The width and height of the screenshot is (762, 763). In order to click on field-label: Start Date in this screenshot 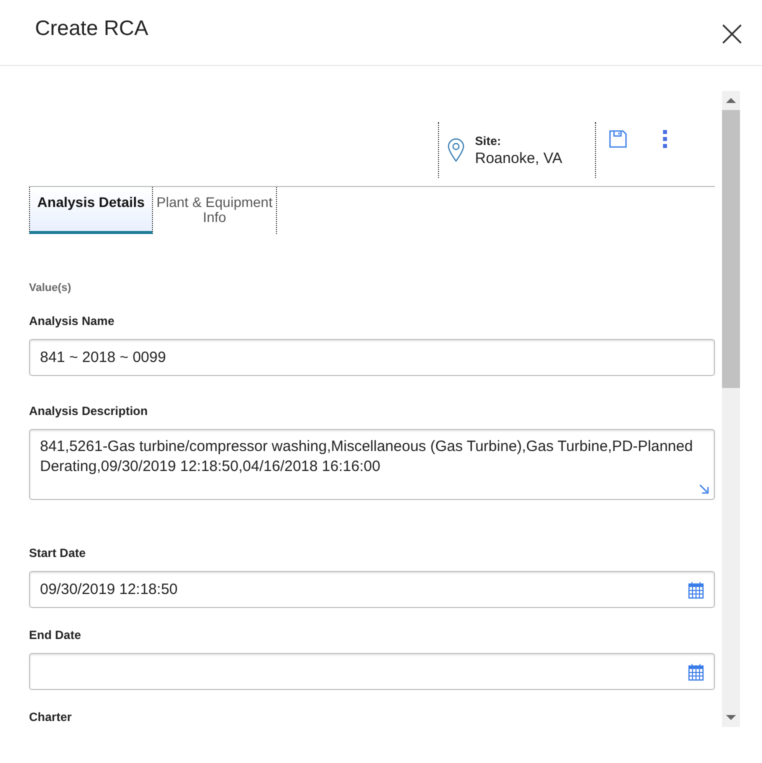, I will do `click(58, 553)`.